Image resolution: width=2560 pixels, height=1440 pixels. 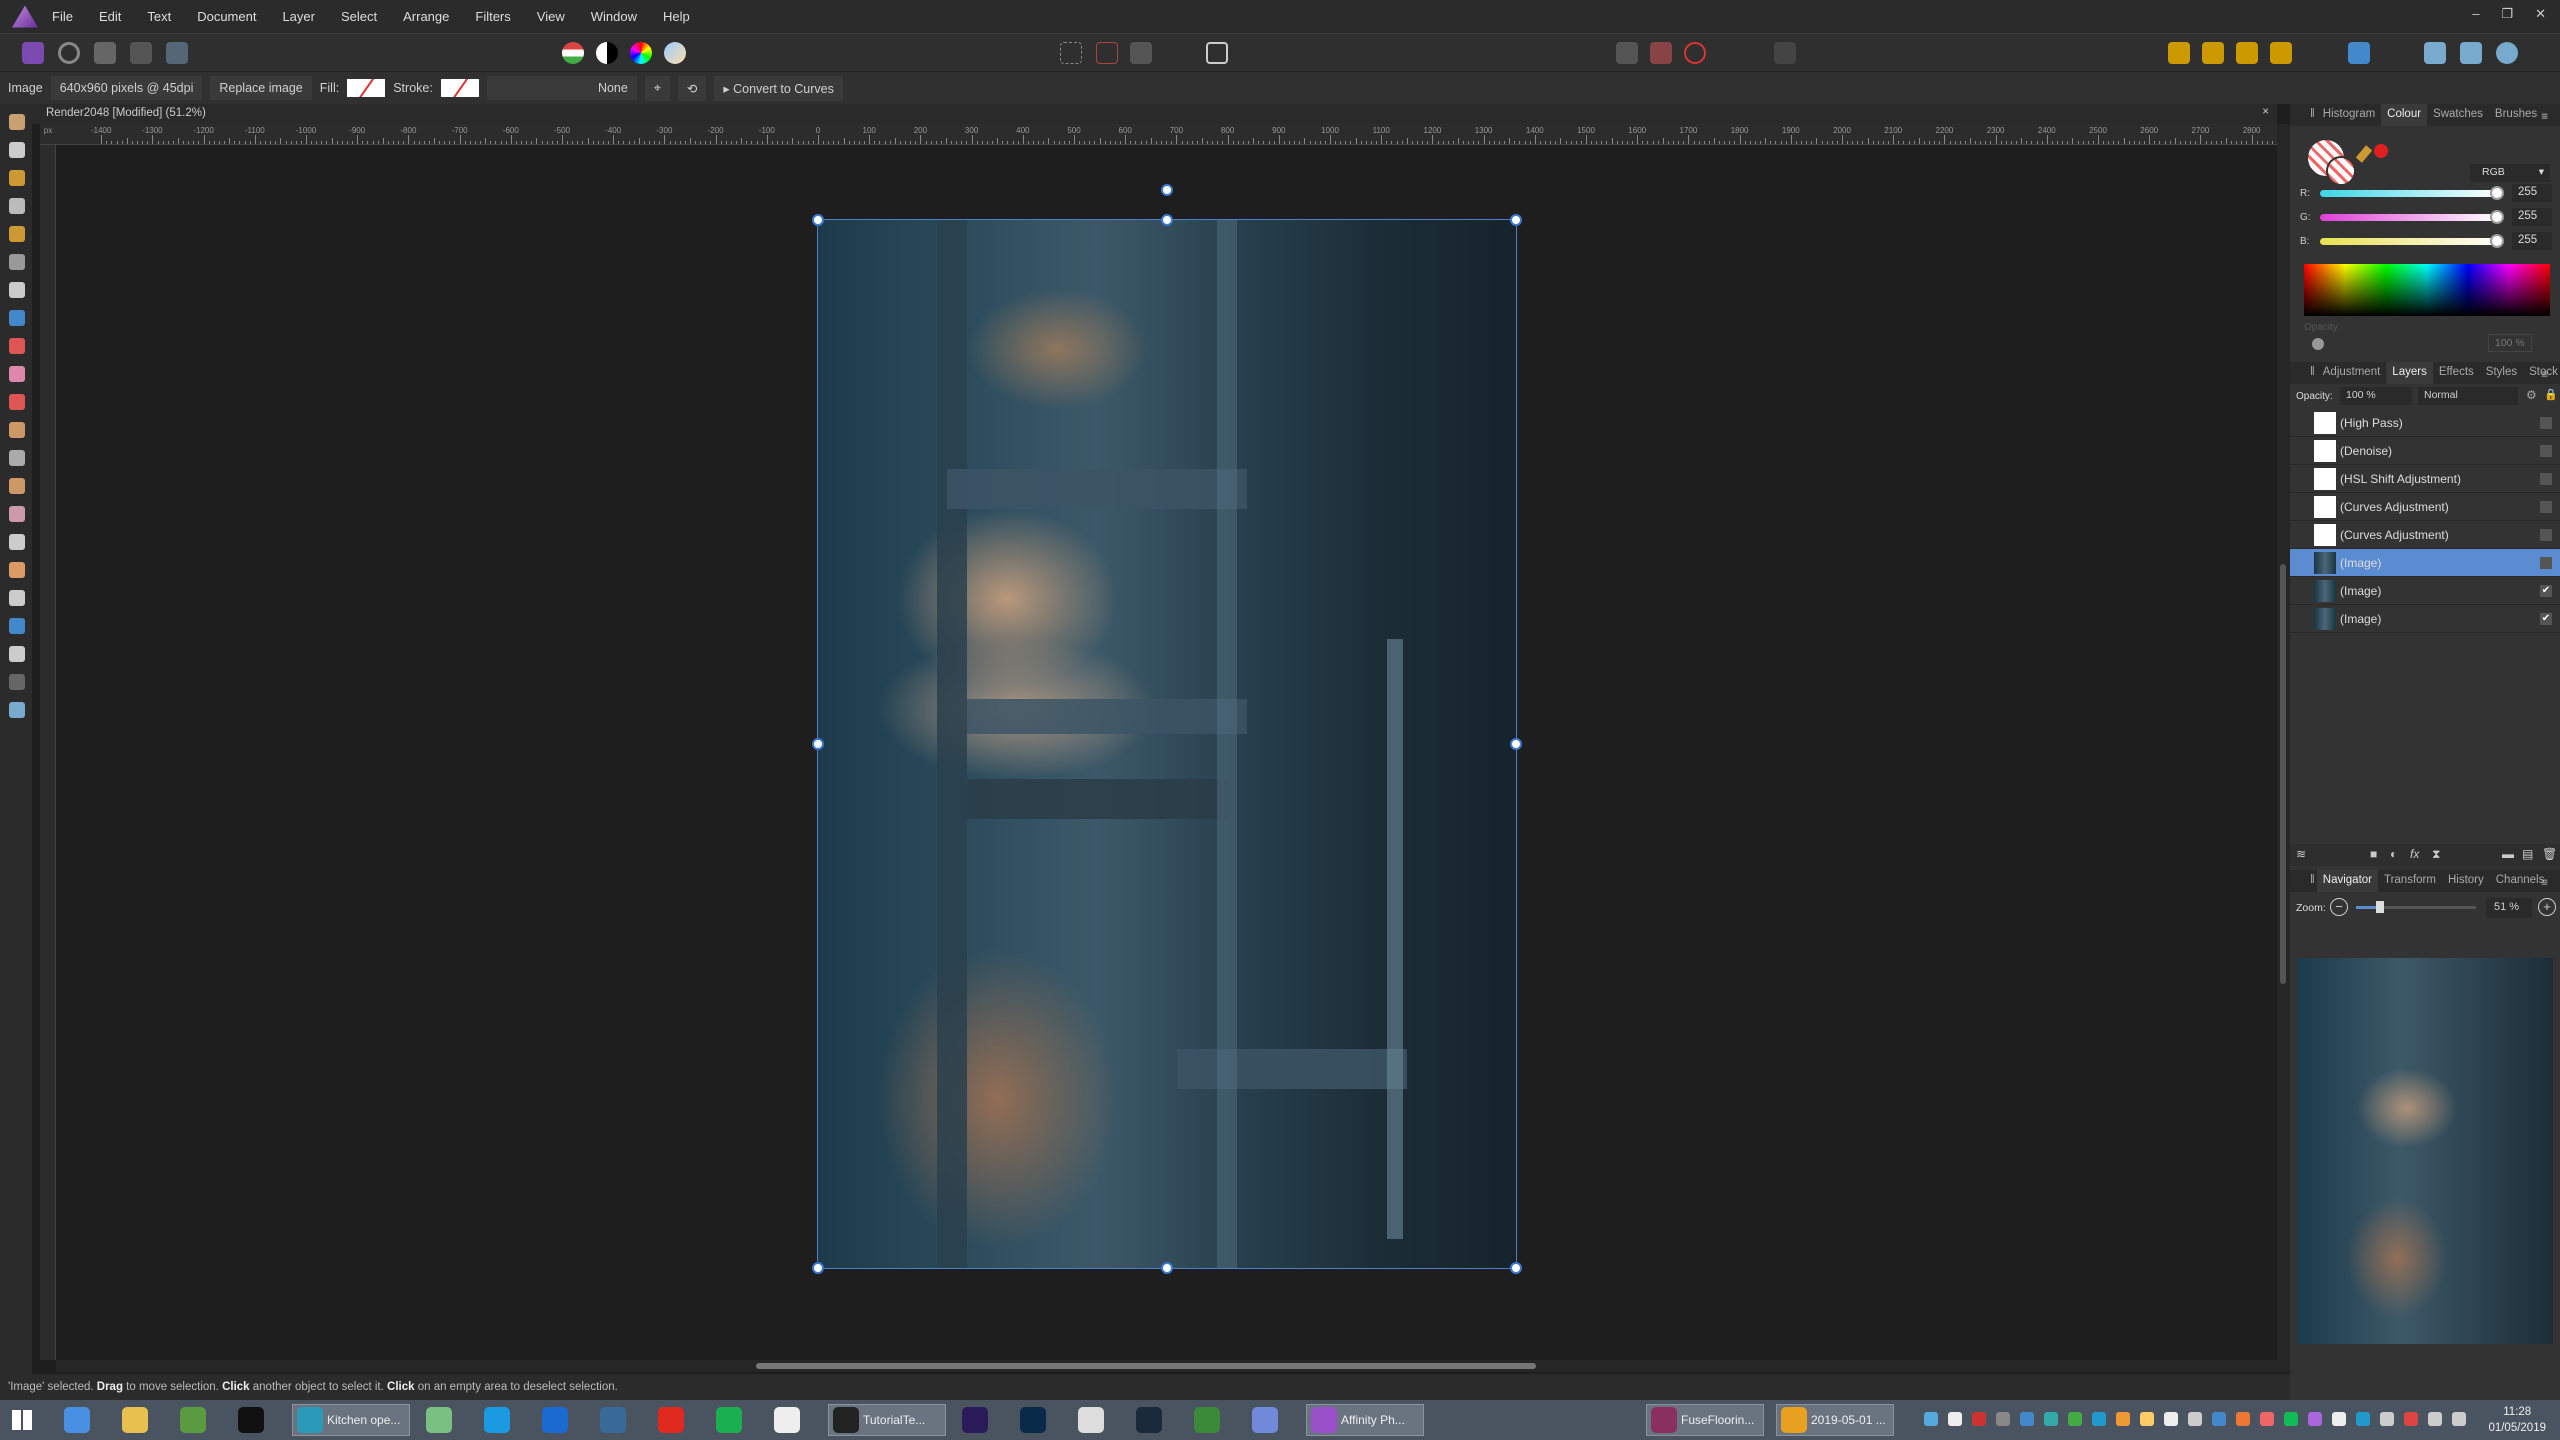 What do you see at coordinates (17, 682) in the screenshot?
I see `tool-20-icon` at bounding box center [17, 682].